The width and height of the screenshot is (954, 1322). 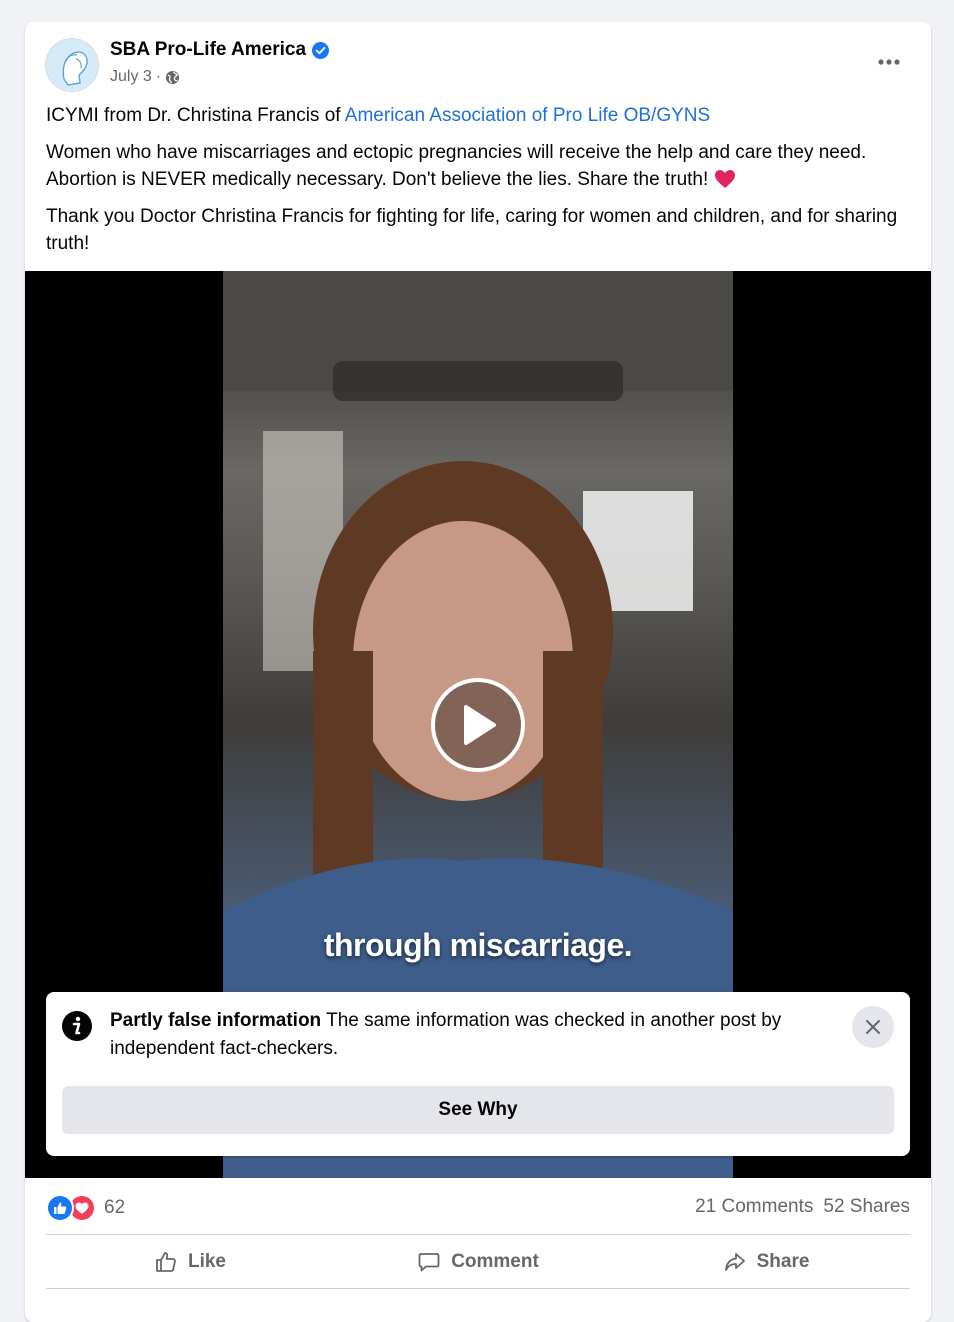 I want to click on name-row: SBA Pro-Life America, so click(x=220, y=50).